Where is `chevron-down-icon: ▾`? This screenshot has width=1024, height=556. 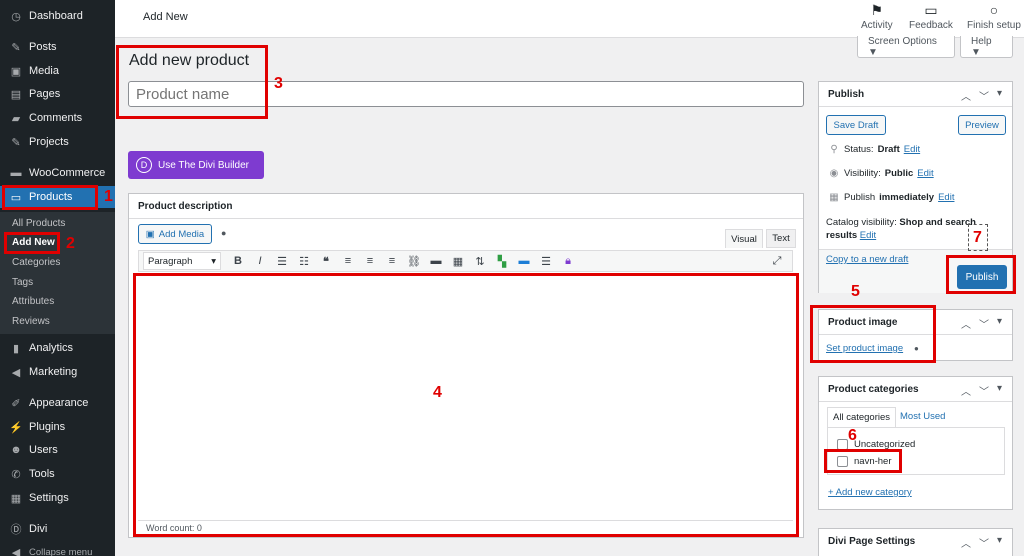 chevron-down-icon: ▾ is located at coordinates (213, 261).